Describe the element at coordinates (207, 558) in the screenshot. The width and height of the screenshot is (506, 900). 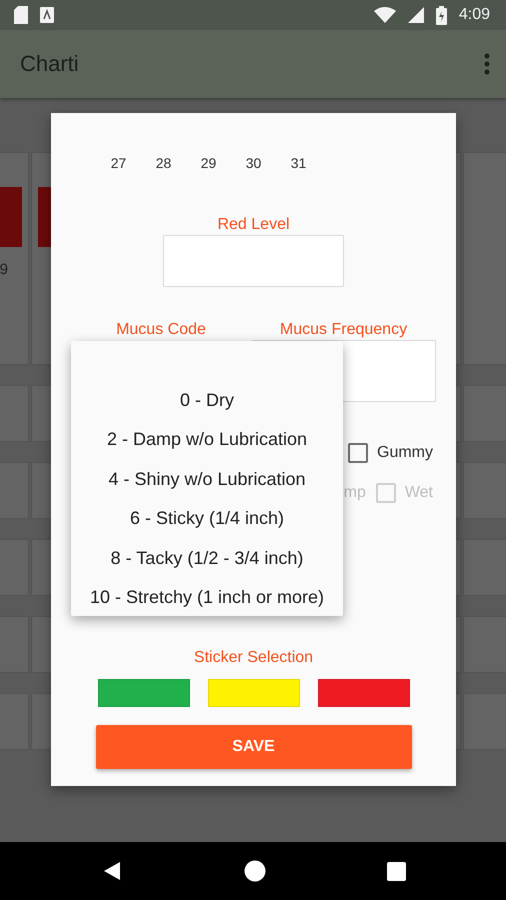
I see `dropdown-option: 8 - Tacky (1/2 - 3/4 inch)` at that location.